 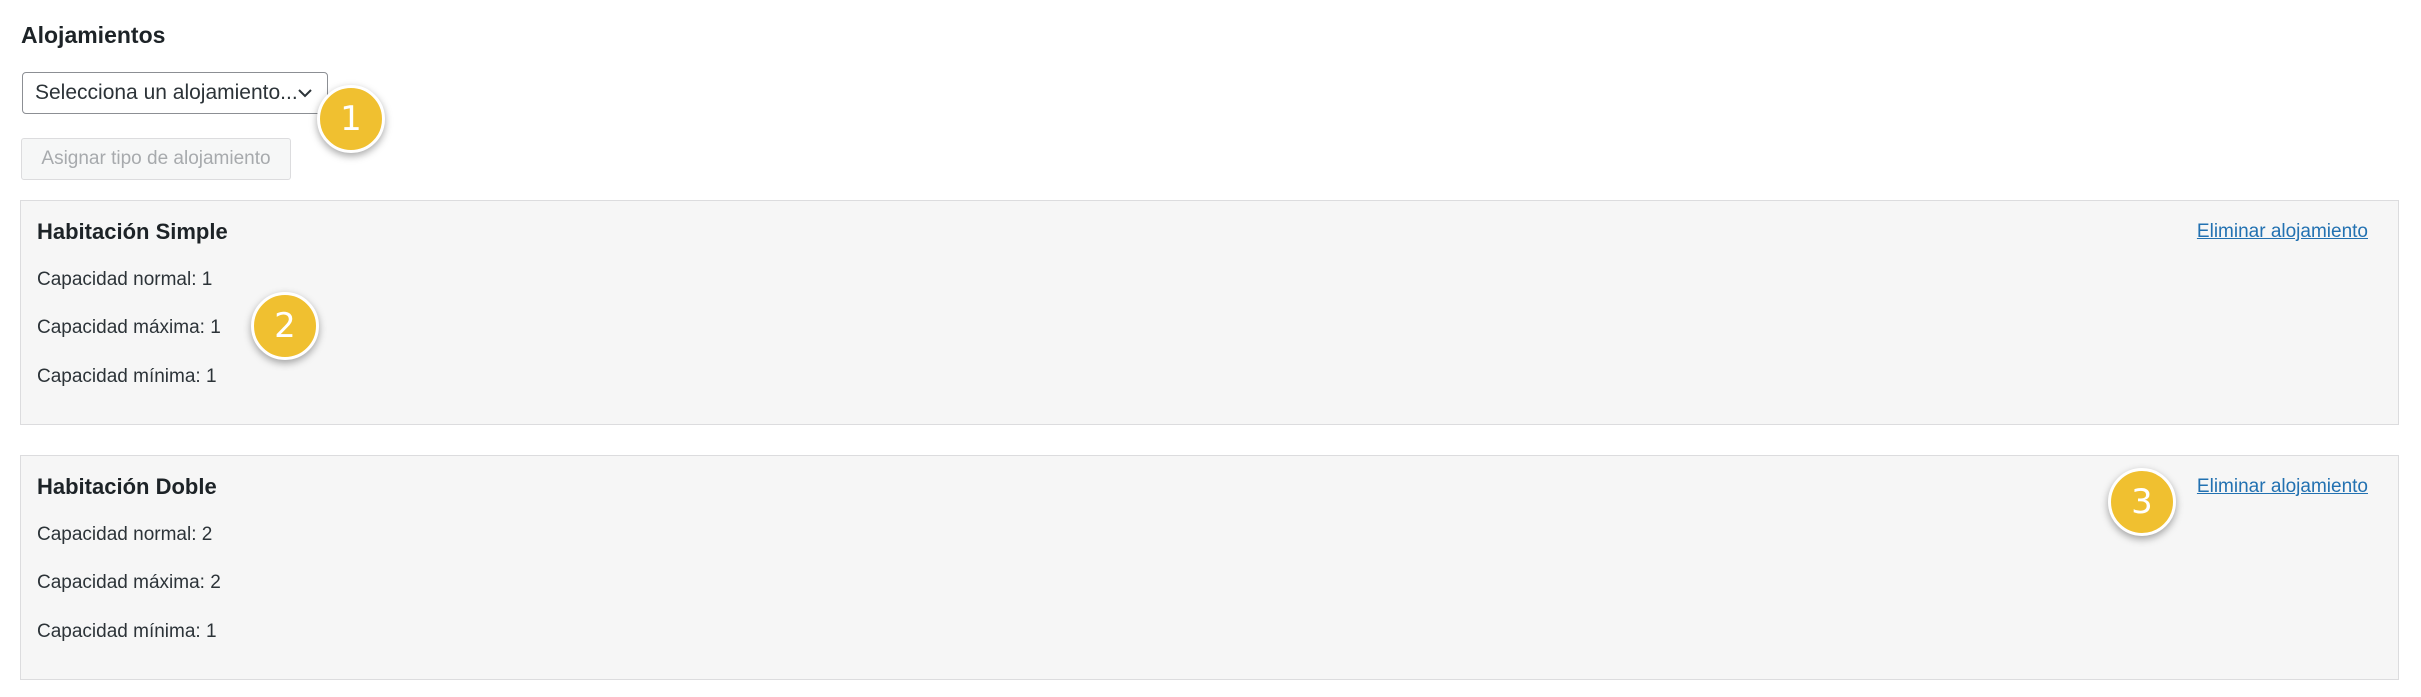 I want to click on step-marker-1: 1, so click(x=351, y=119).